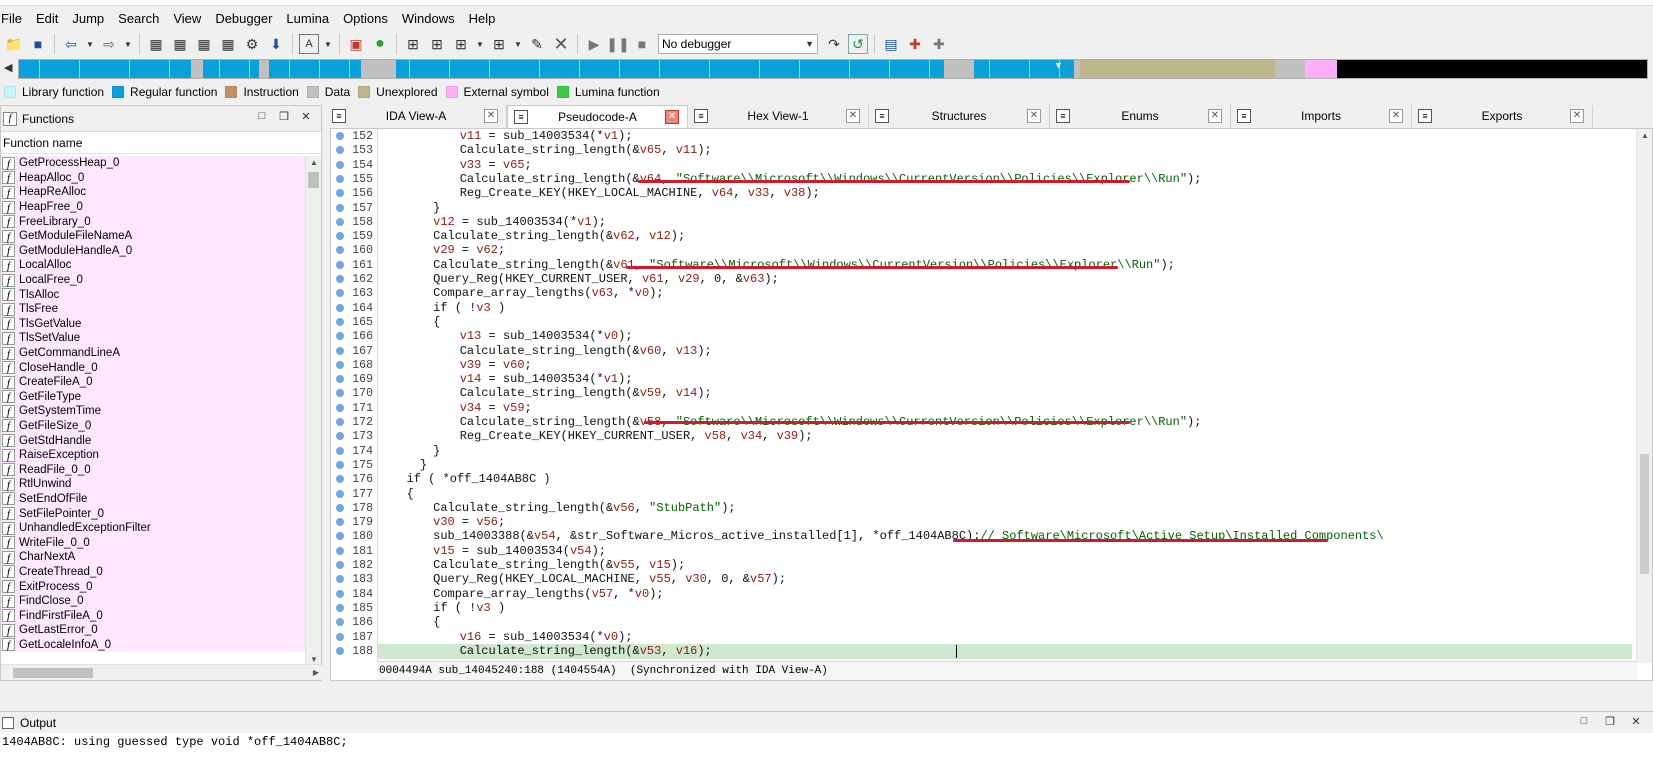 Image resolution: width=1653 pixels, height=762 pixels. Describe the element at coordinates (416, 116) in the screenshot. I see `tab-ida-view-a: ≡ IDA View-A ✕` at that location.